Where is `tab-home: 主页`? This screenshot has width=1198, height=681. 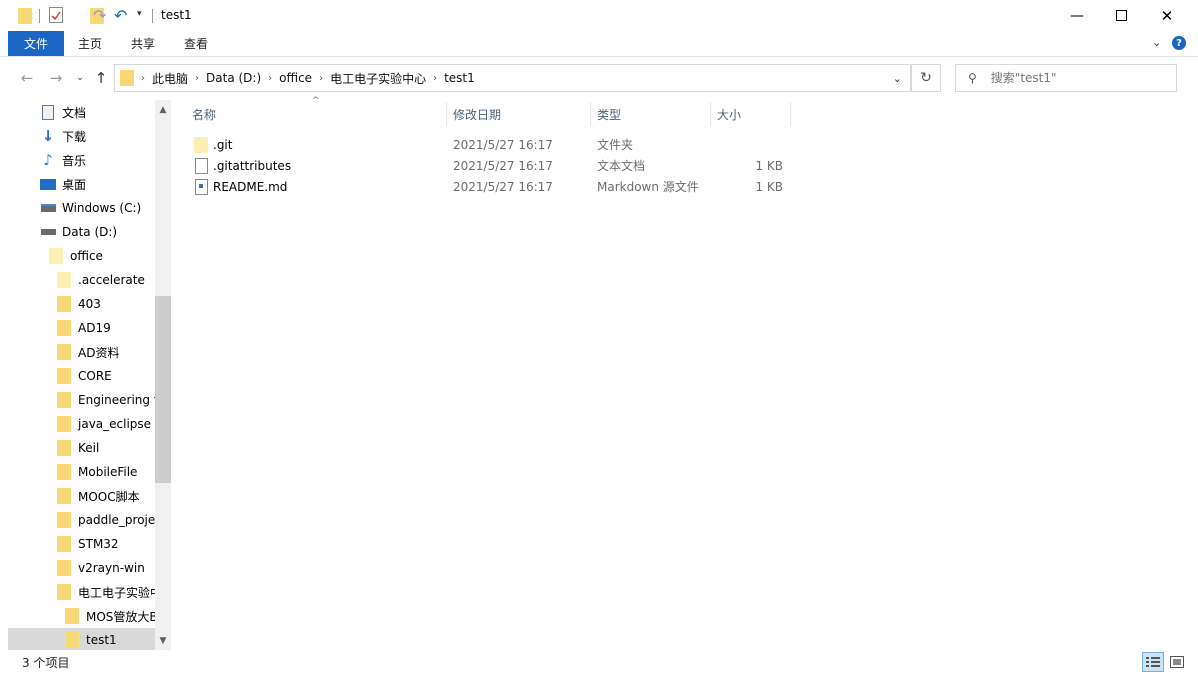
tab-home: 主页 is located at coordinates (90, 43).